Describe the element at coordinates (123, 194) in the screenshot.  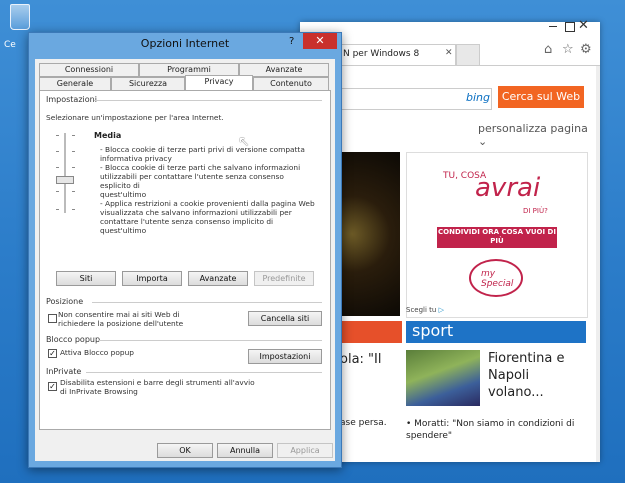
I see `level-line: quest'ultimo` at that location.